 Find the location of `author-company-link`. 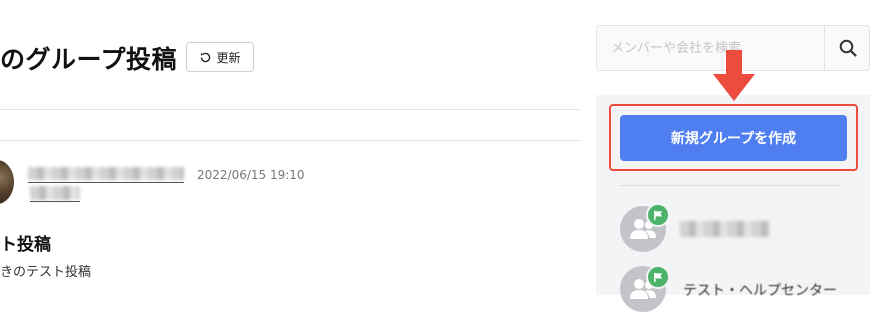

author-company-link is located at coordinates (55, 193).